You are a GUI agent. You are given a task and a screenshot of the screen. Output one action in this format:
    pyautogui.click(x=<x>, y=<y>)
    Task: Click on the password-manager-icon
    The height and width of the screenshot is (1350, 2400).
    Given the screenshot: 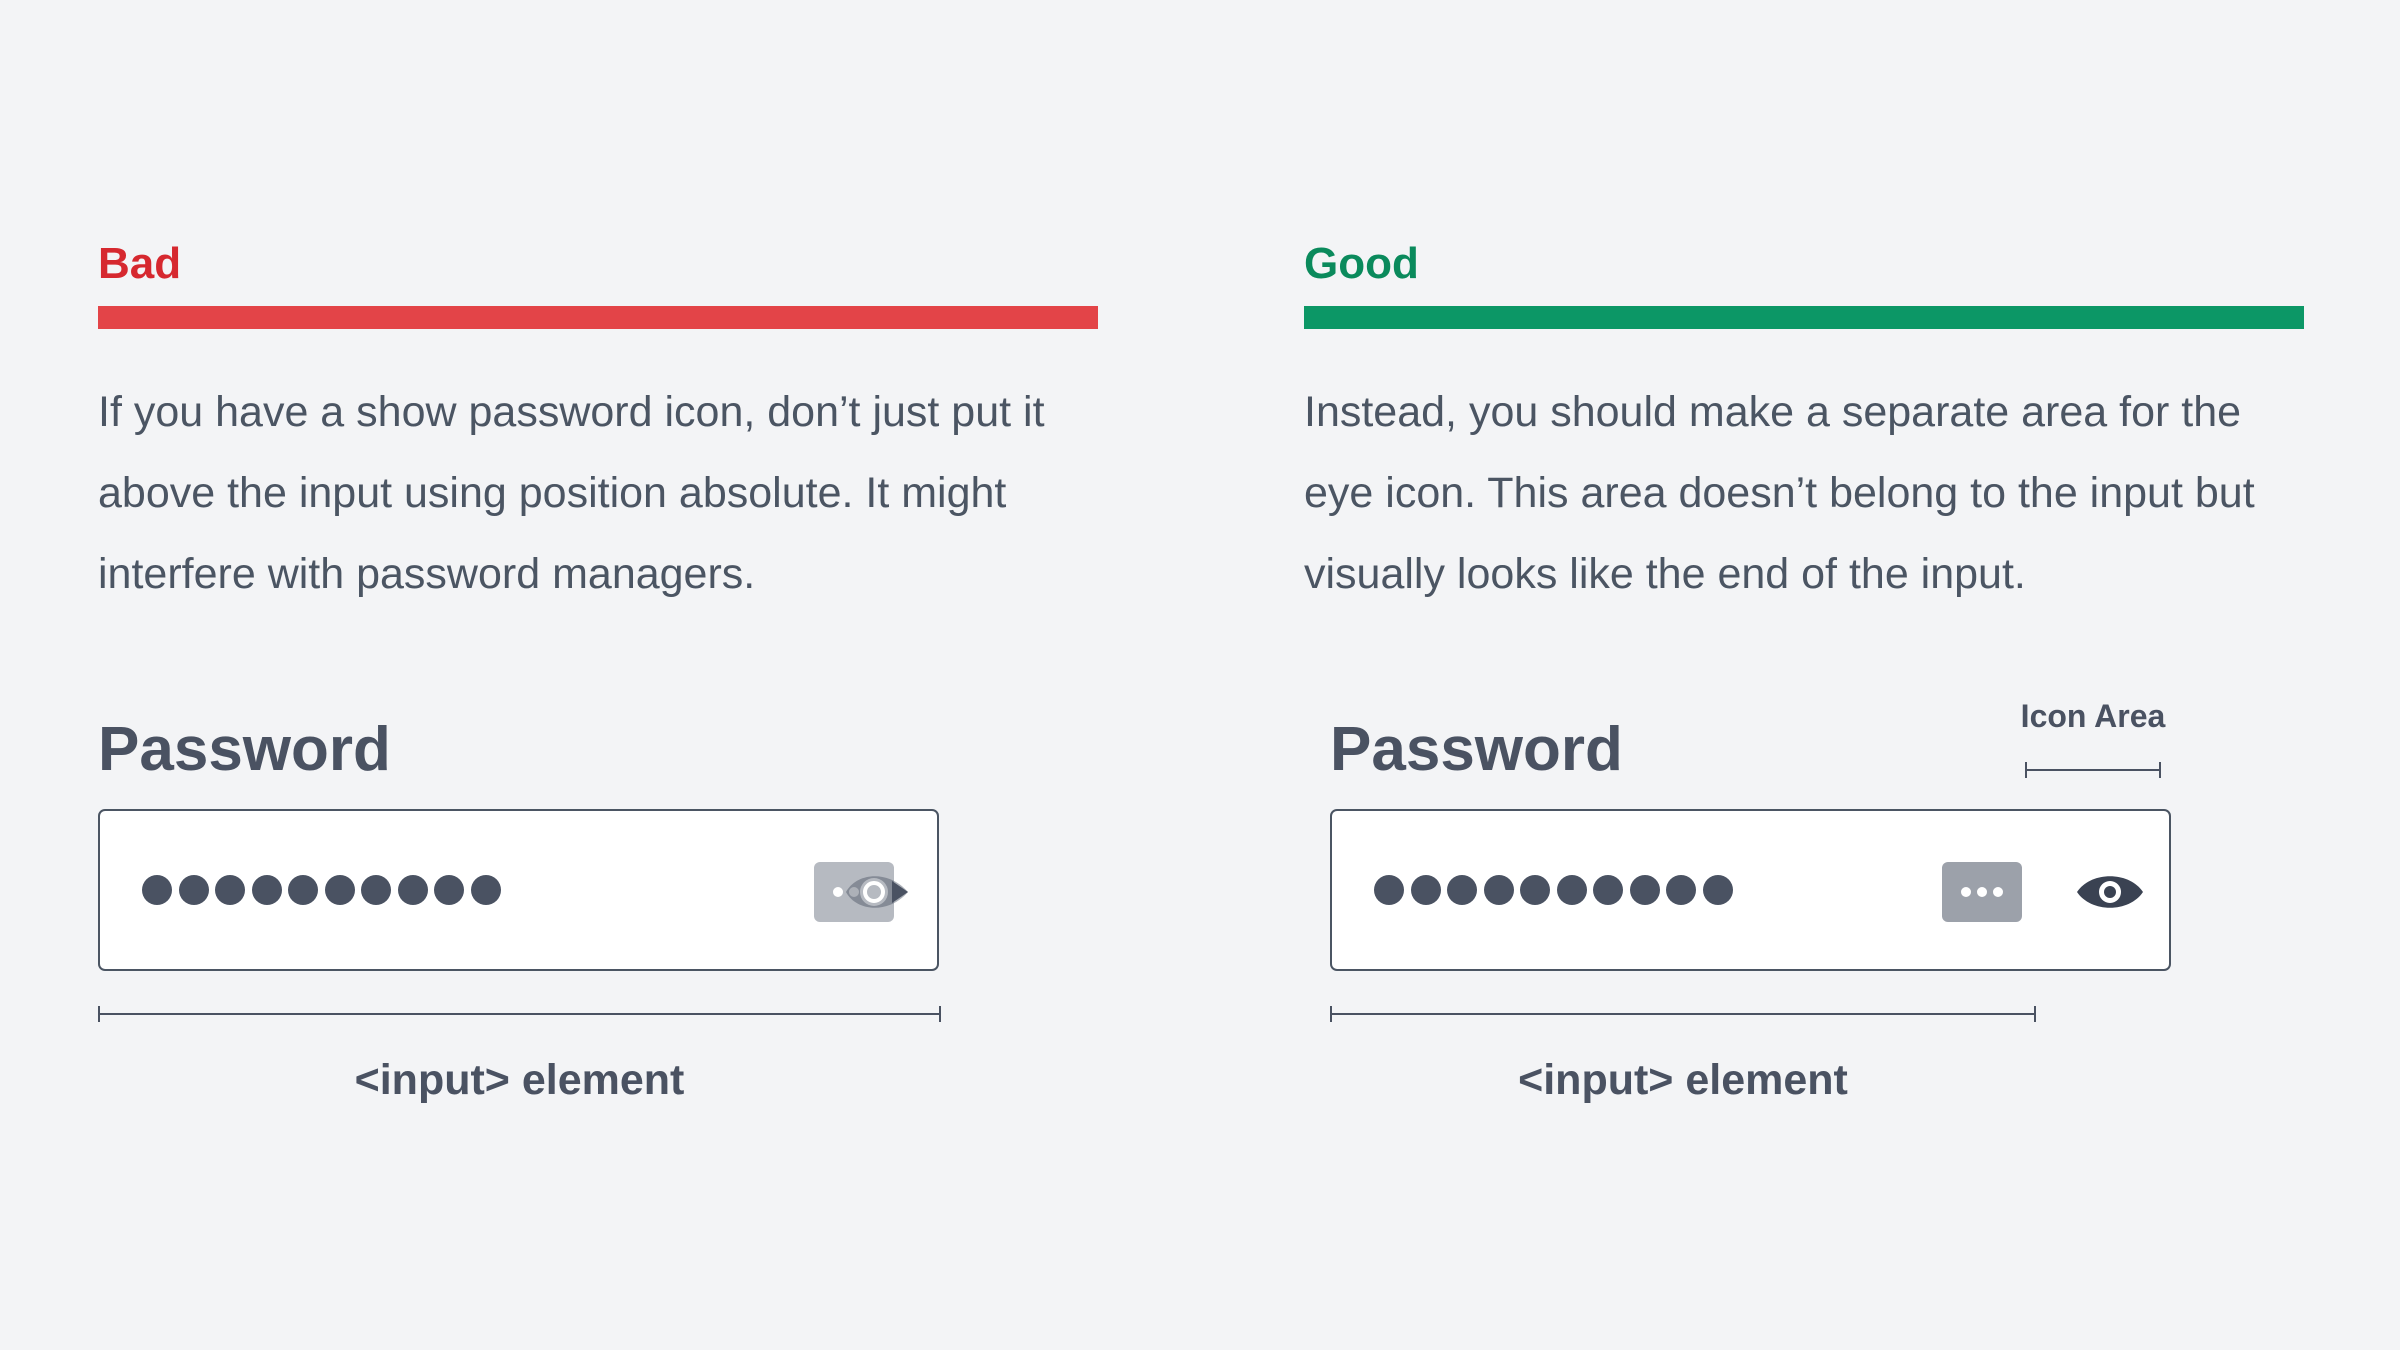 What is the action you would take?
    pyautogui.click(x=1982, y=892)
    